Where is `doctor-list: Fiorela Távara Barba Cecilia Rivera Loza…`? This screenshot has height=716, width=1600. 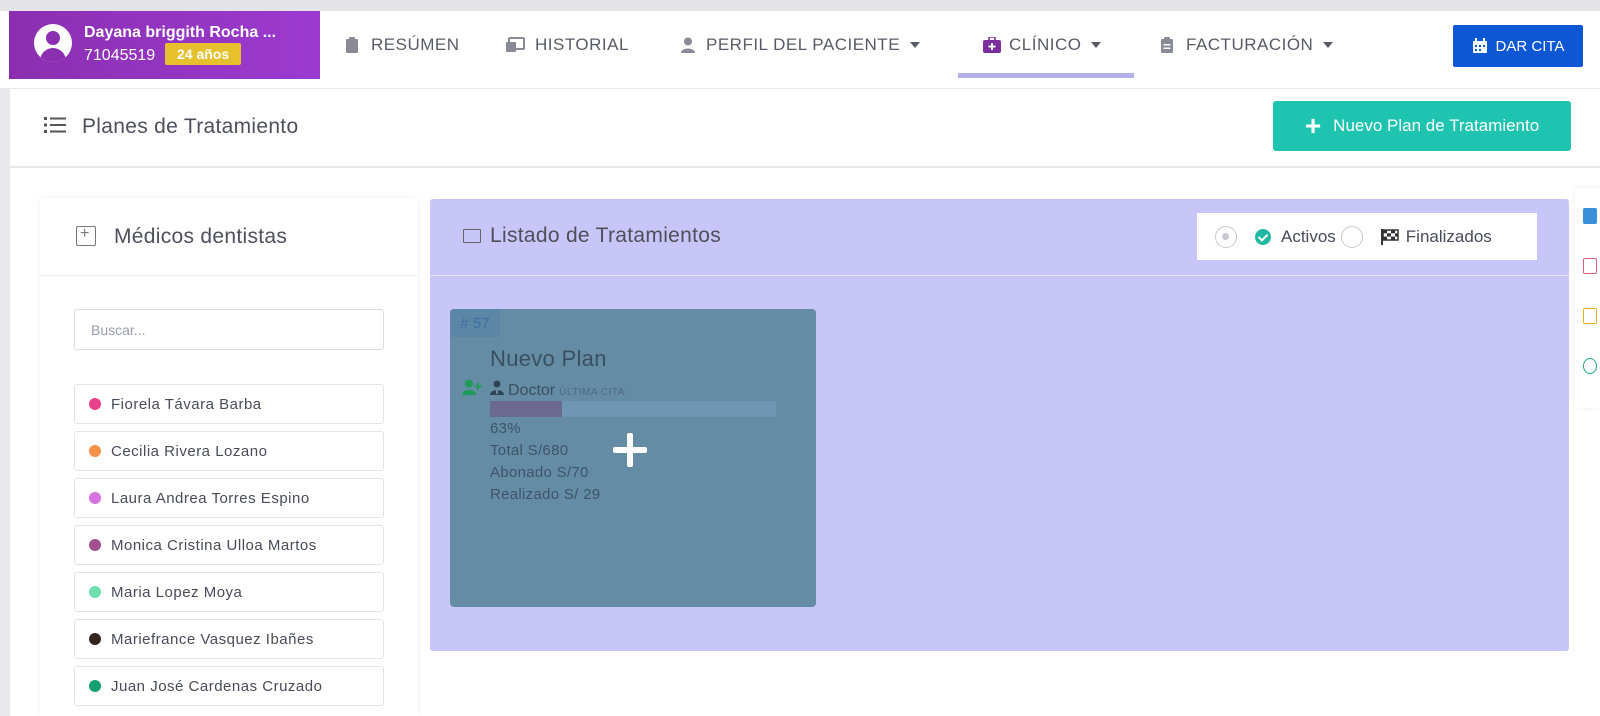
doctor-list: Fiorela Távara Barba Cecilia Rivera Loza… is located at coordinates (229, 548).